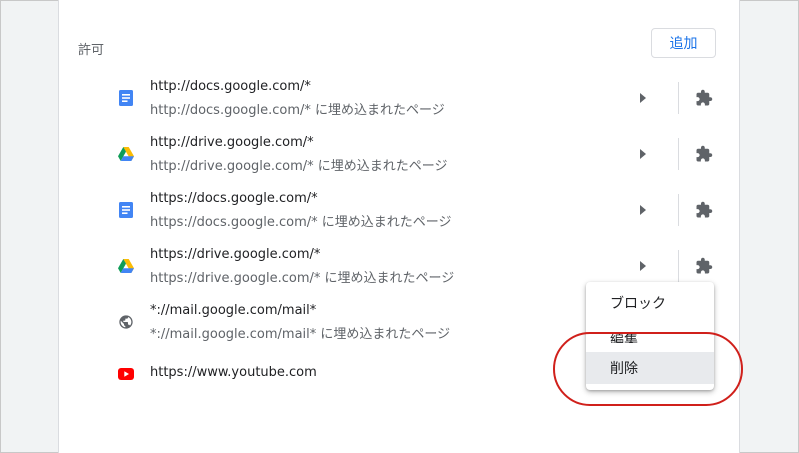 This screenshot has height=453, width=799. I want to click on site-url: *://mail.google.com/mail*, so click(233, 310).